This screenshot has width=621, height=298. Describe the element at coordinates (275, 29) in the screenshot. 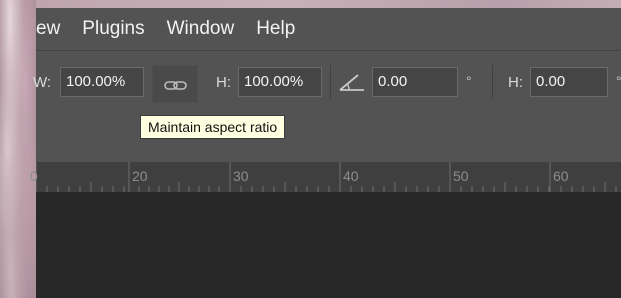

I see `menu-help: Help` at that location.